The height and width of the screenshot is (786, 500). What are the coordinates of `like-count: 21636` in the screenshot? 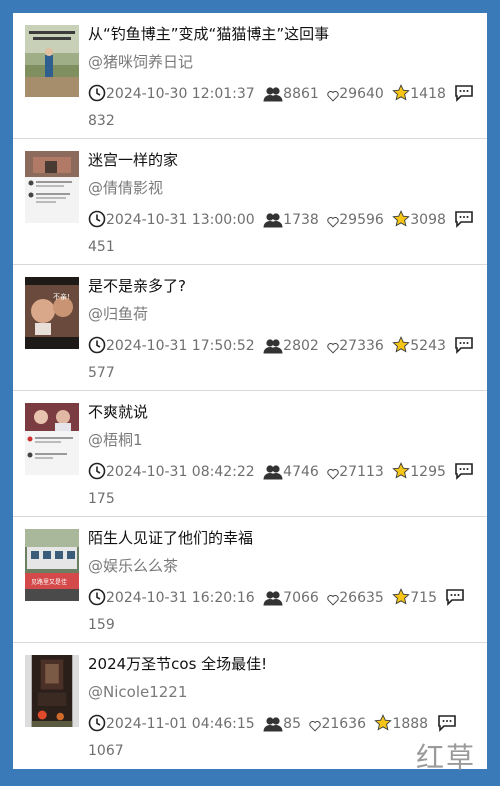 It's located at (343, 724).